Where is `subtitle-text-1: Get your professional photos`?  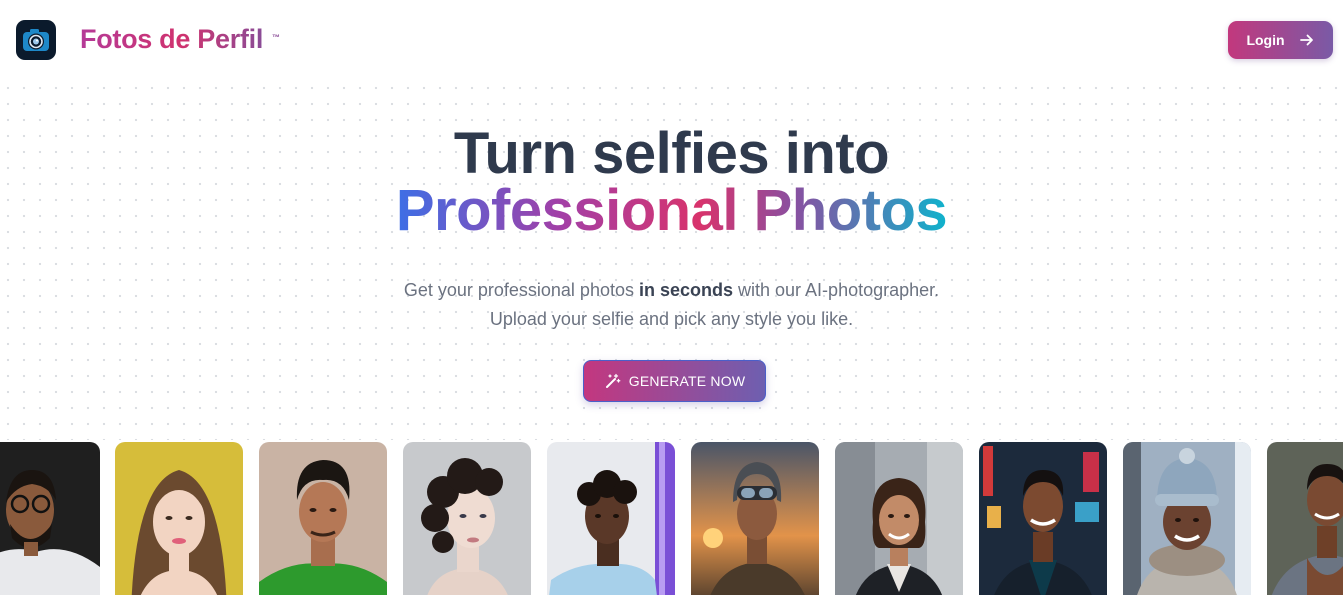
subtitle-text-1: Get your professional photos is located at coordinates (521, 290).